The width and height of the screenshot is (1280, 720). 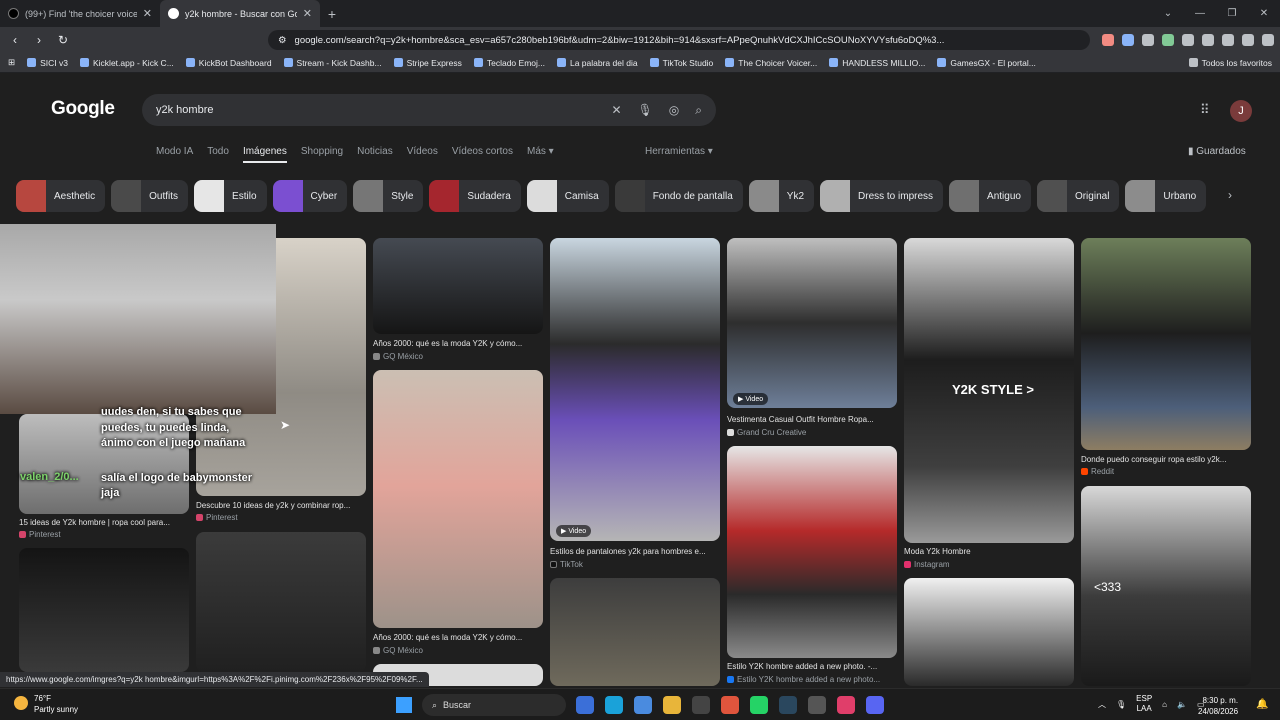 What do you see at coordinates (404, 705) in the screenshot?
I see `windows-start-icon` at bounding box center [404, 705].